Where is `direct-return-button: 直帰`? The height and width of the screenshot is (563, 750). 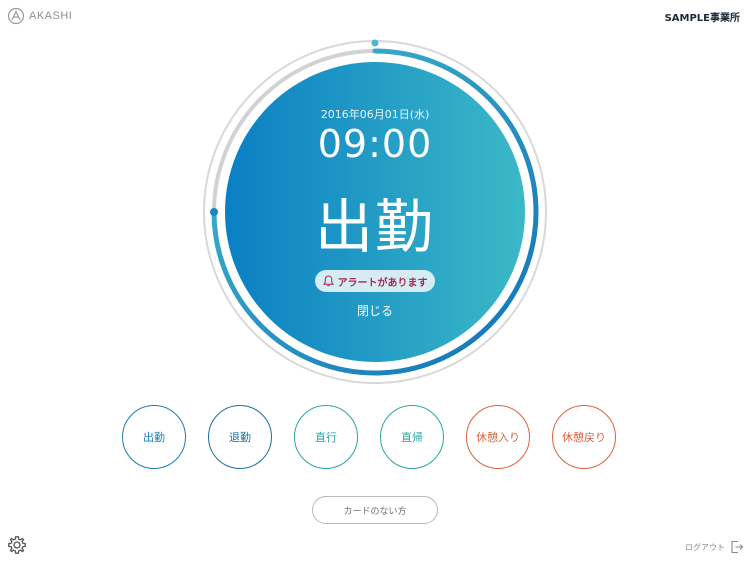
direct-return-button: 直帰 is located at coordinates (412, 437).